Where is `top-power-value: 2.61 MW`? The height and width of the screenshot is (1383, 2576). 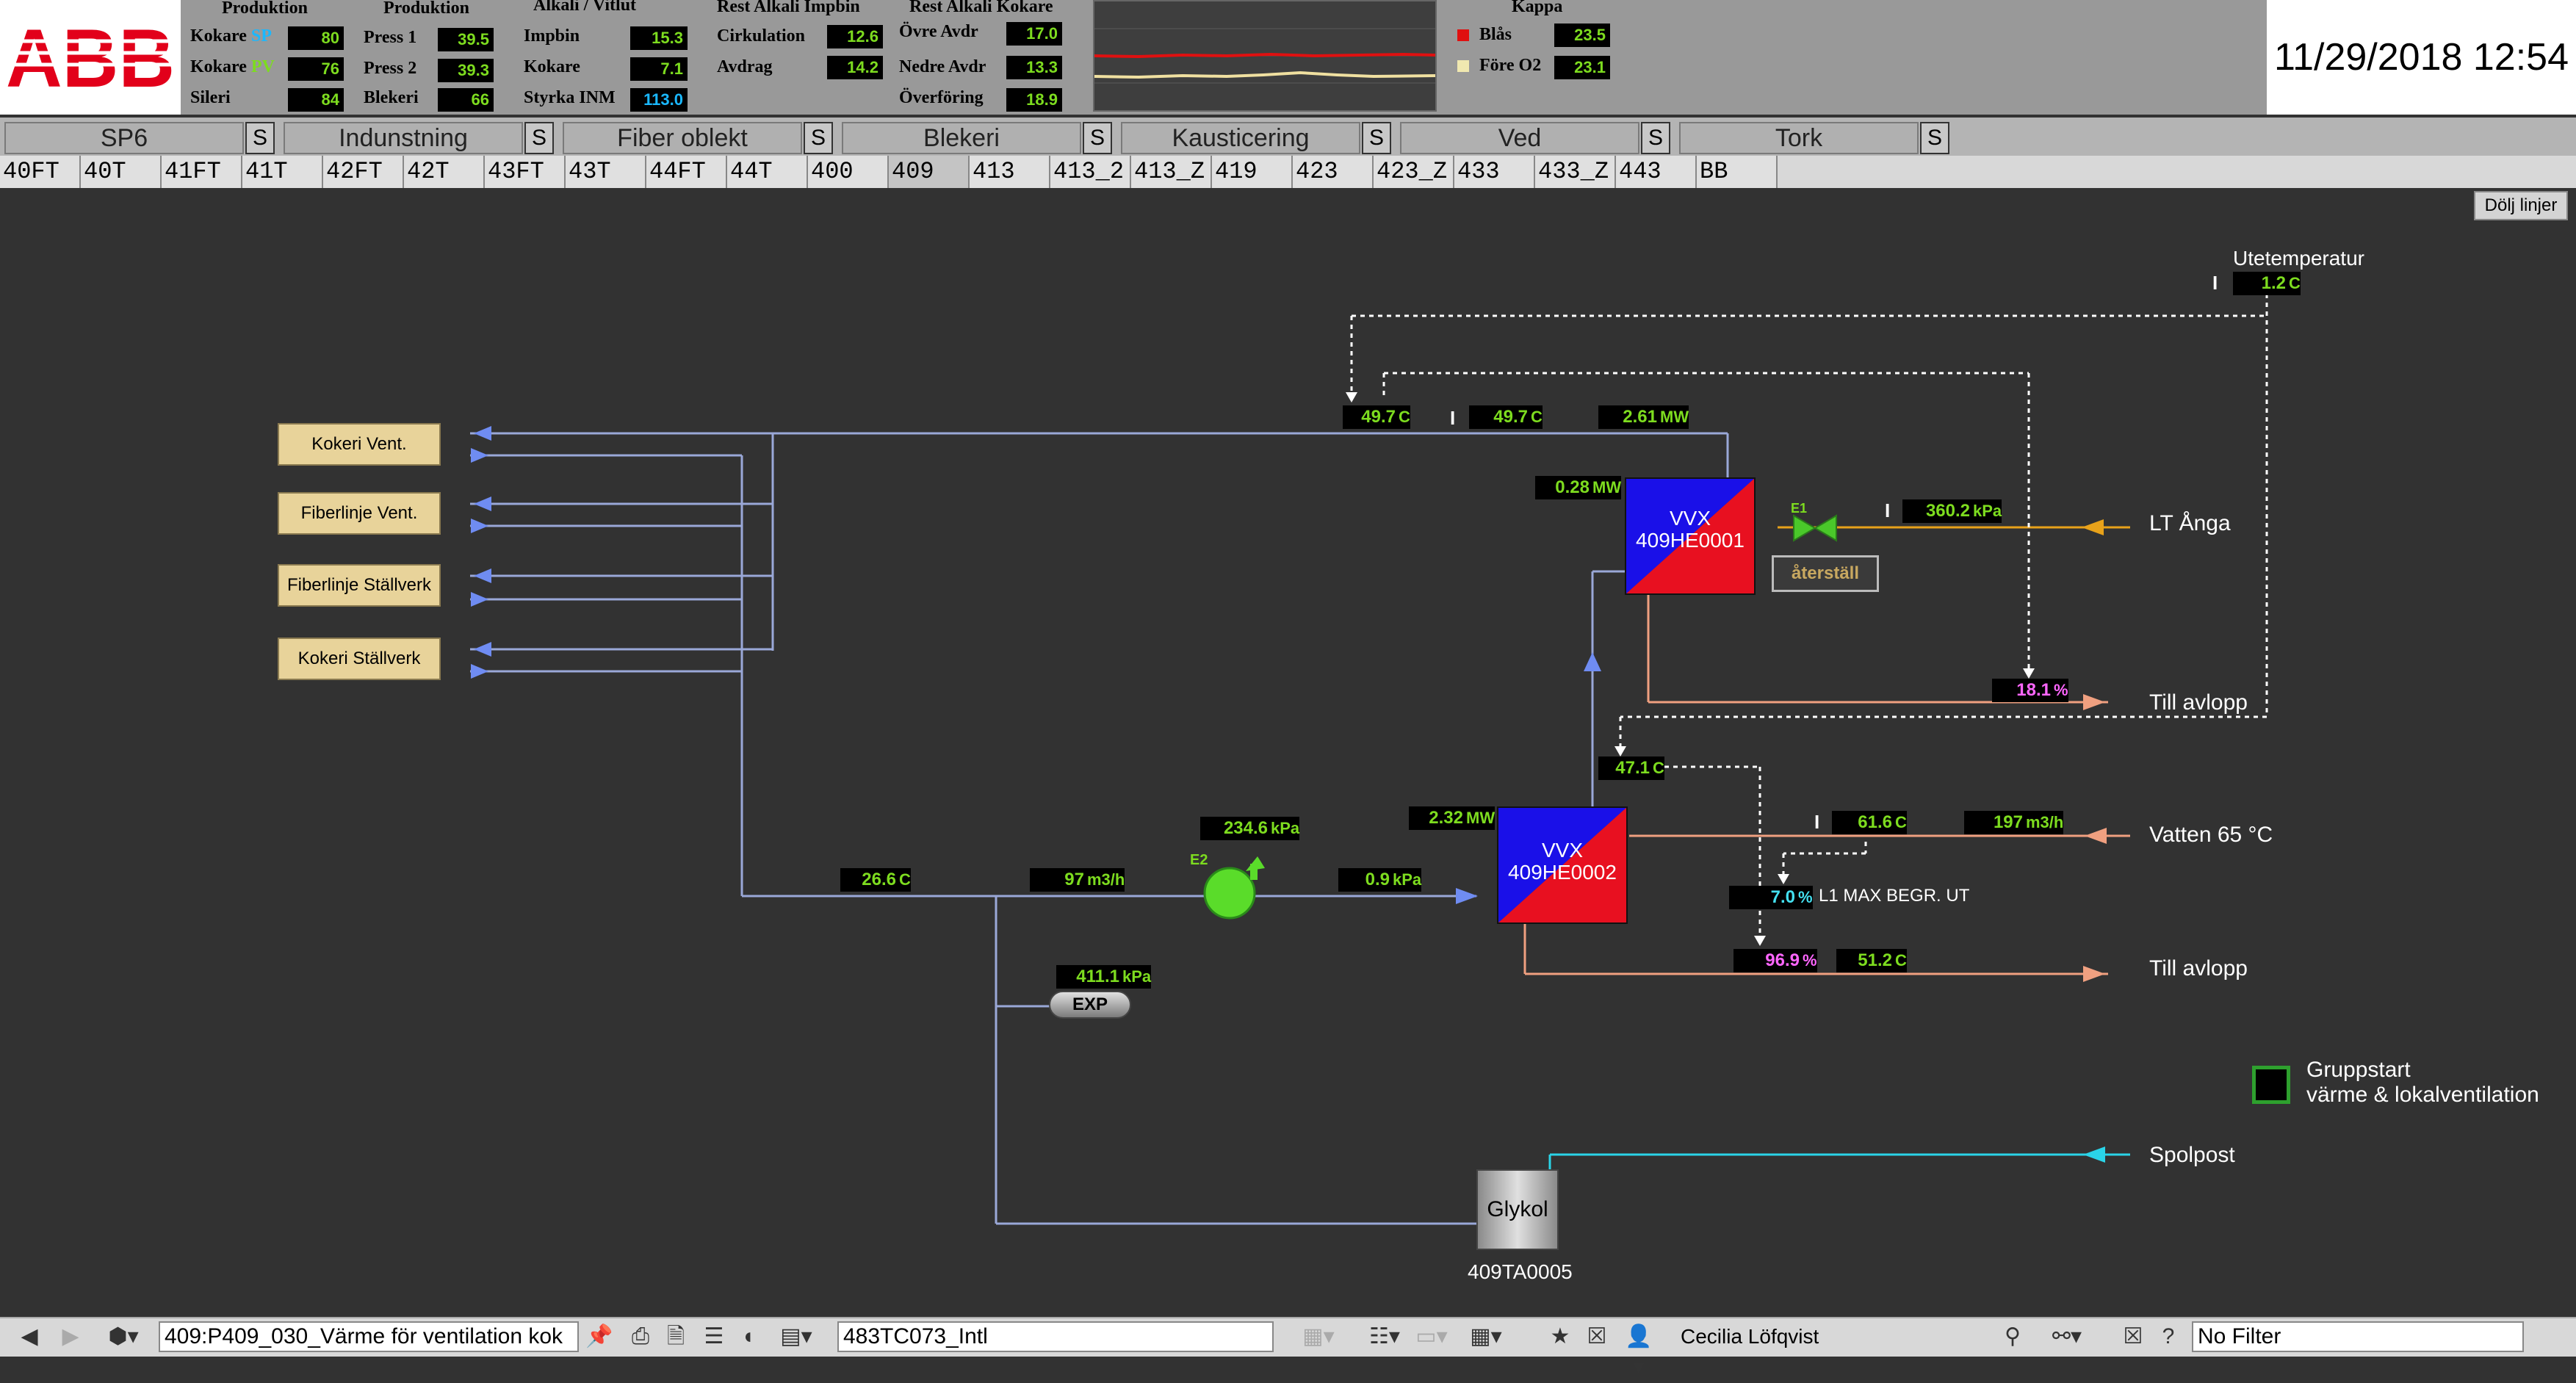 top-power-value: 2.61 MW is located at coordinates (1644, 417).